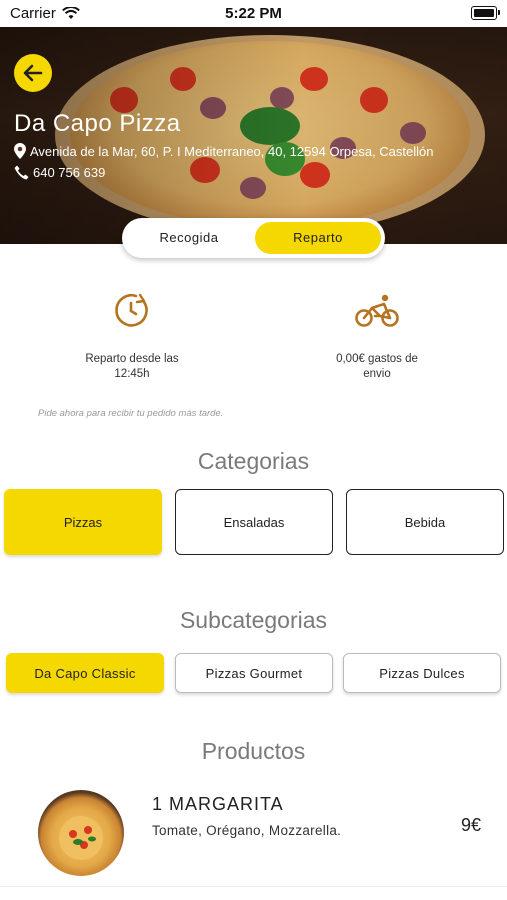 The width and height of the screenshot is (507, 900). I want to click on phone-icon, so click(21, 172).